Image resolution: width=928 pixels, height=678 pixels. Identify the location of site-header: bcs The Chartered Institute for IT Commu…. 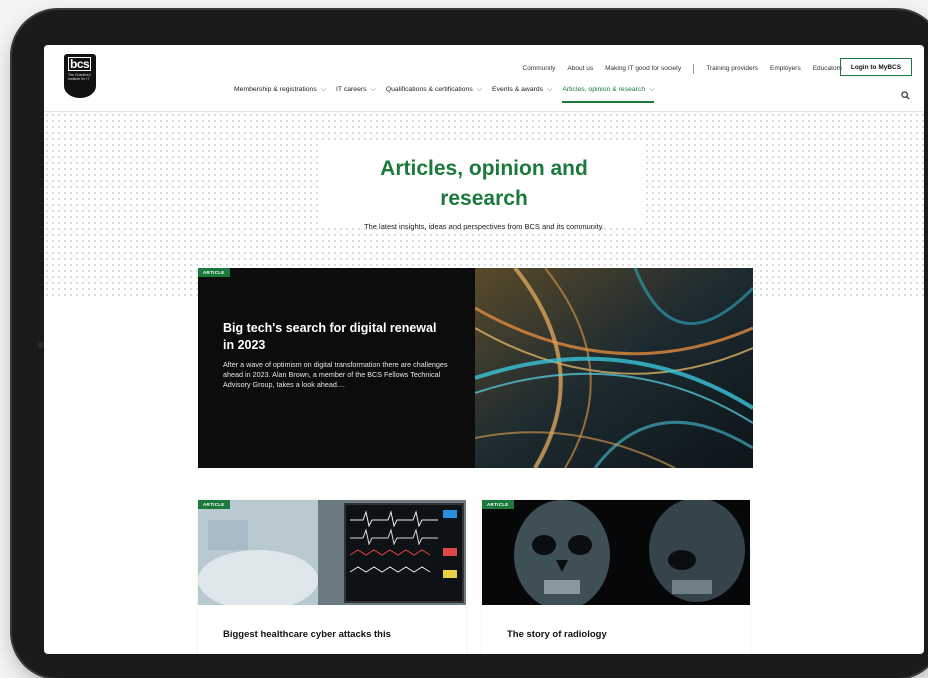
(484, 78).